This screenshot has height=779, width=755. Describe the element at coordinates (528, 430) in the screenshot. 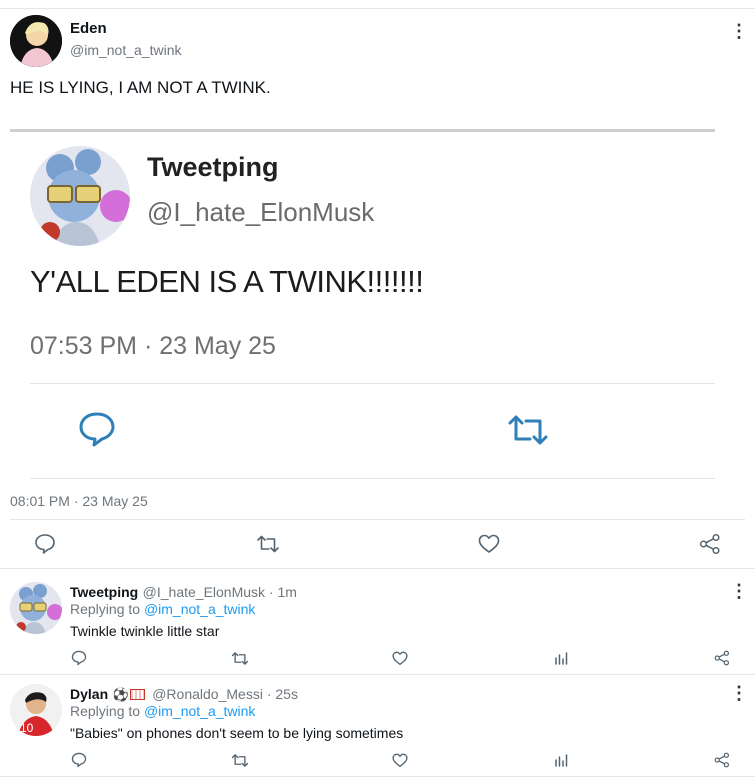

I see `retweet-icon` at that location.